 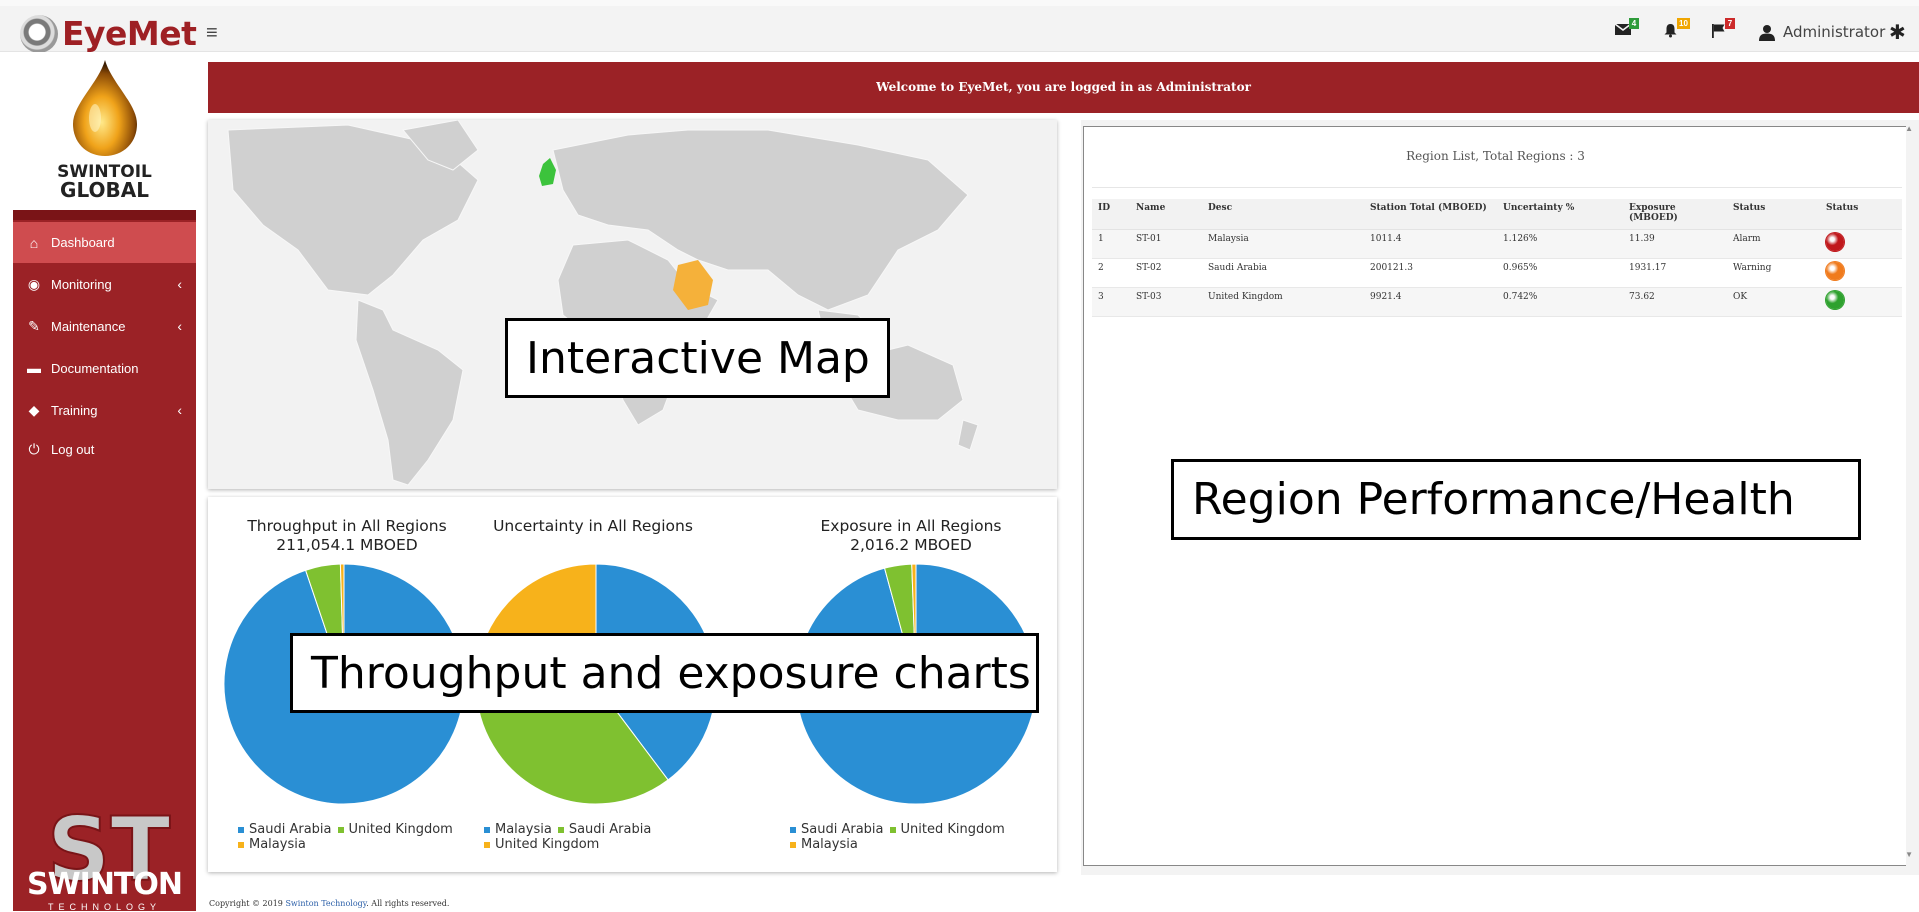 I want to click on footer-company-link: Swinton Technology, so click(x=325, y=903).